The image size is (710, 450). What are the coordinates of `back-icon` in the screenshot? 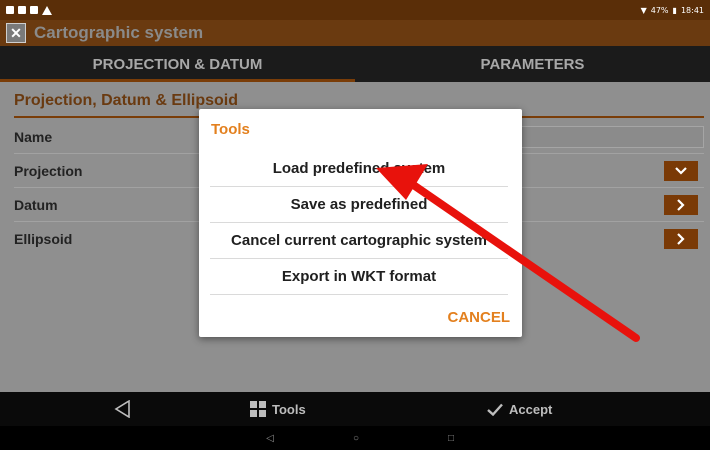 It's located at (123, 409).